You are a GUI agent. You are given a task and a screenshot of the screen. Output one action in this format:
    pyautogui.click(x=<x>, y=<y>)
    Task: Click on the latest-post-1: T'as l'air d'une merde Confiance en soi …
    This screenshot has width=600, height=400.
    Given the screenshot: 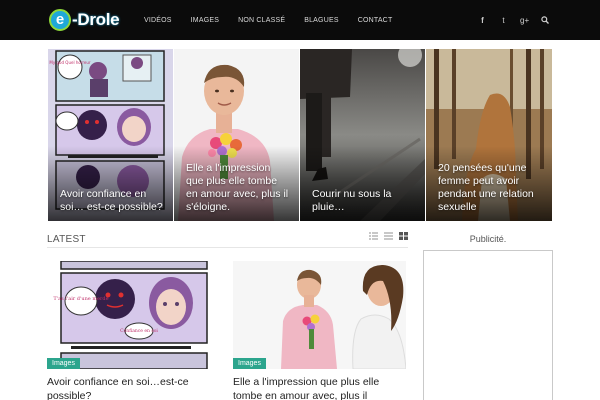 What is the action you would take?
    pyautogui.click(x=133, y=330)
    